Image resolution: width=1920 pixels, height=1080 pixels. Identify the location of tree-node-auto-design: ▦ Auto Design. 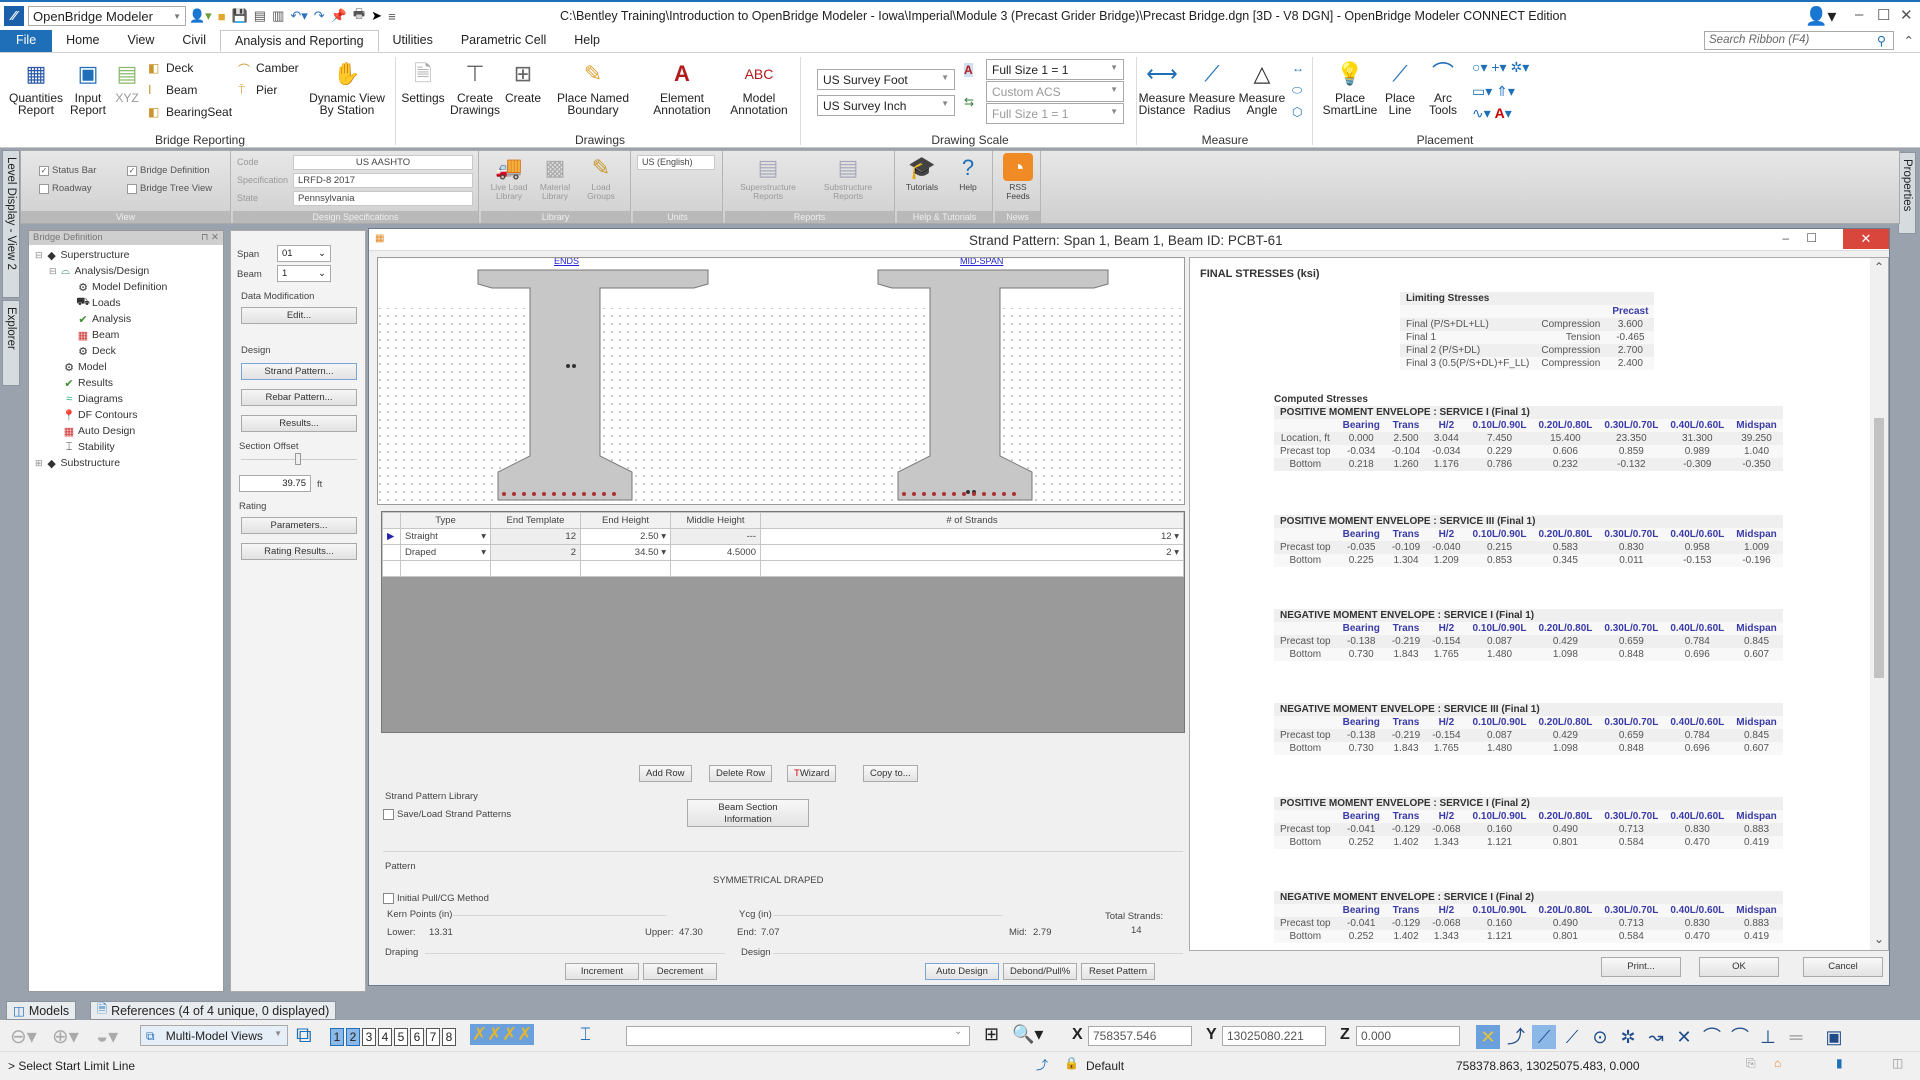
(99, 431).